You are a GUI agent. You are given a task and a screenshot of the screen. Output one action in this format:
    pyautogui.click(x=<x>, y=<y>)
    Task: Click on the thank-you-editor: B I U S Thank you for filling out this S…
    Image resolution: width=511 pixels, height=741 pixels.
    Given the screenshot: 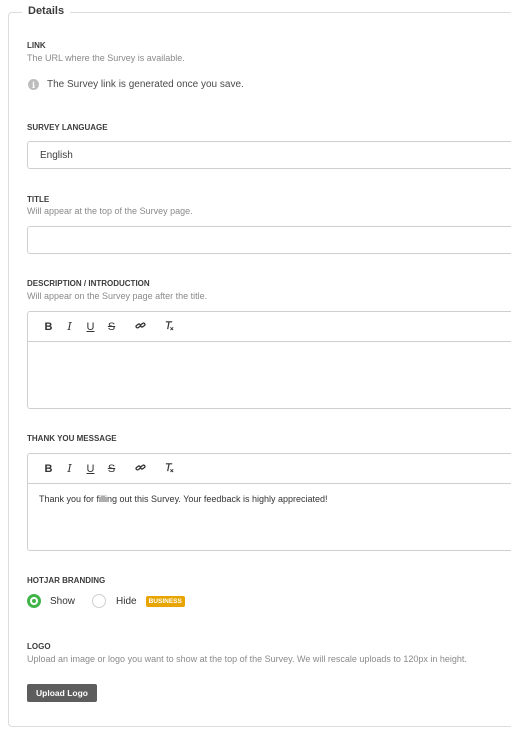 What is the action you would take?
    pyautogui.click(x=269, y=502)
    